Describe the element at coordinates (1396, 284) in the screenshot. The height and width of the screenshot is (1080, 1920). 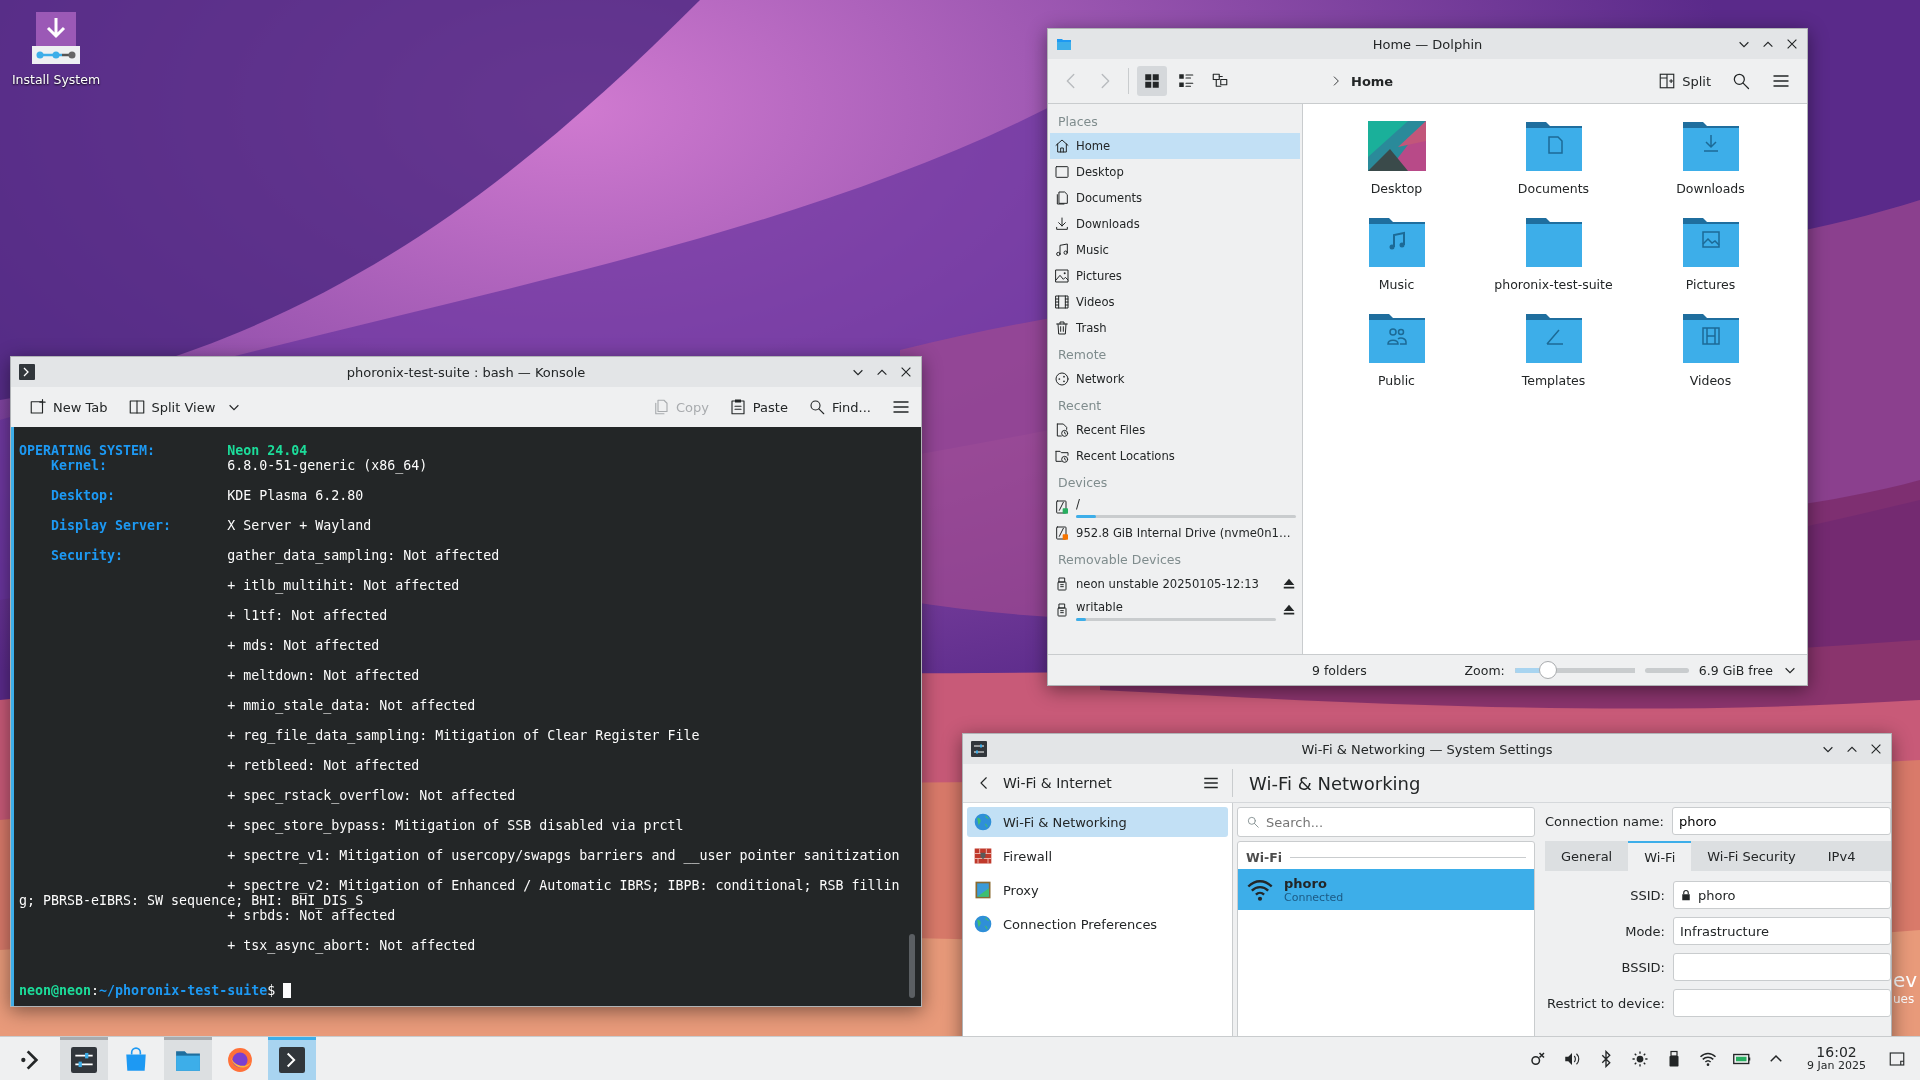
I see `folder-name: Music` at that location.